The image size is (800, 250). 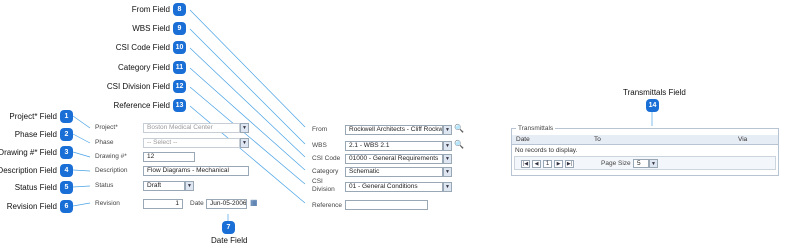 What do you see at coordinates (196, 171) in the screenshot?
I see `description-field: Flow Diagrams - Mechanical` at bounding box center [196, 171].